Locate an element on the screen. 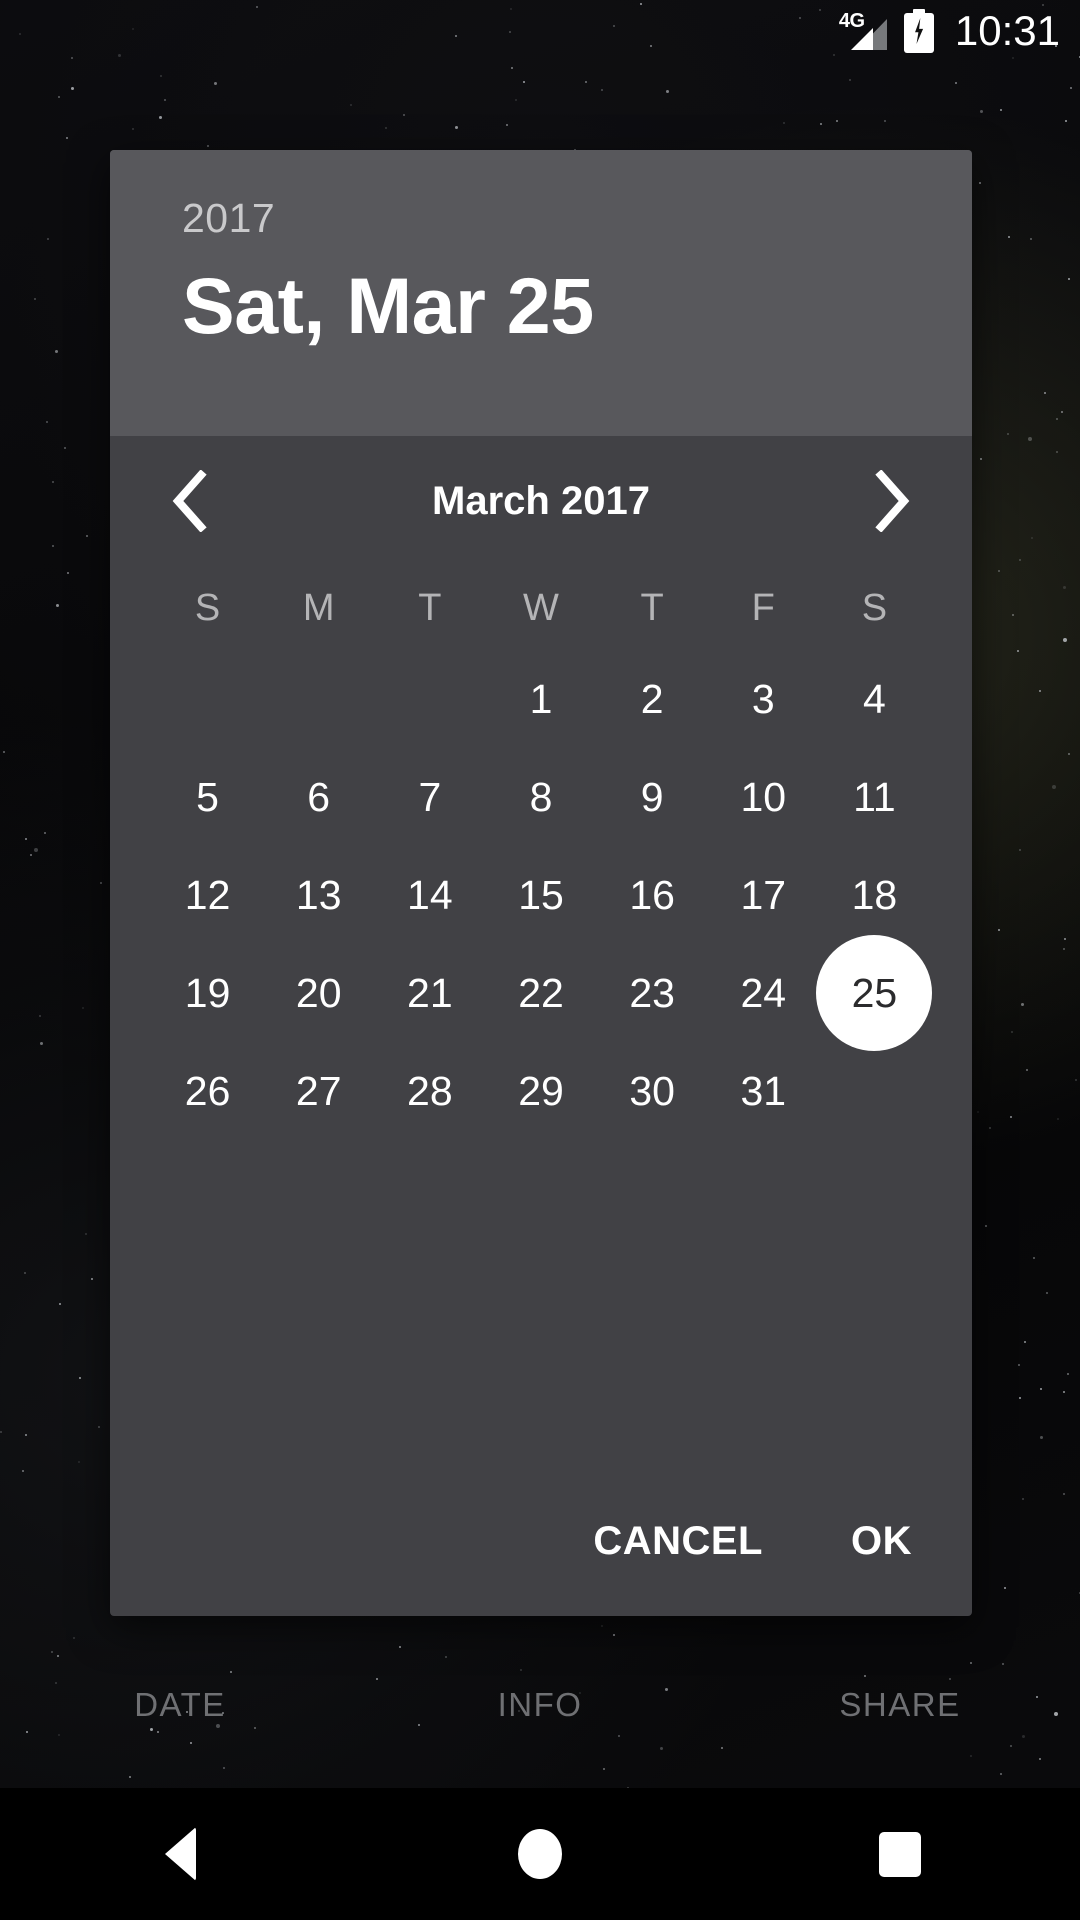 The image size is (1080, 1920). calendar-day-label: 8 is located at coordinates (541, 796).